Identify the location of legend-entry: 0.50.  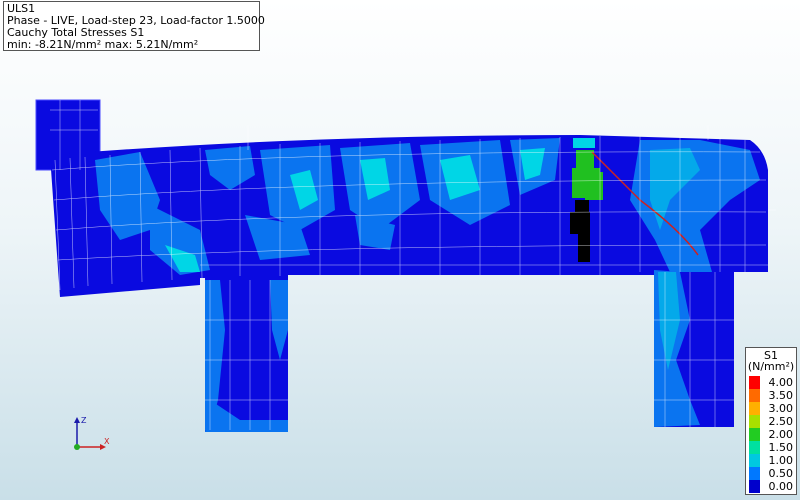
(772, 473).